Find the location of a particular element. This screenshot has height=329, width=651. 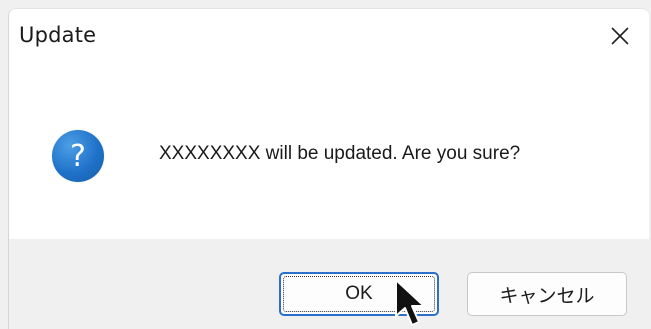

close-icon is located at coordinates (620, 36).